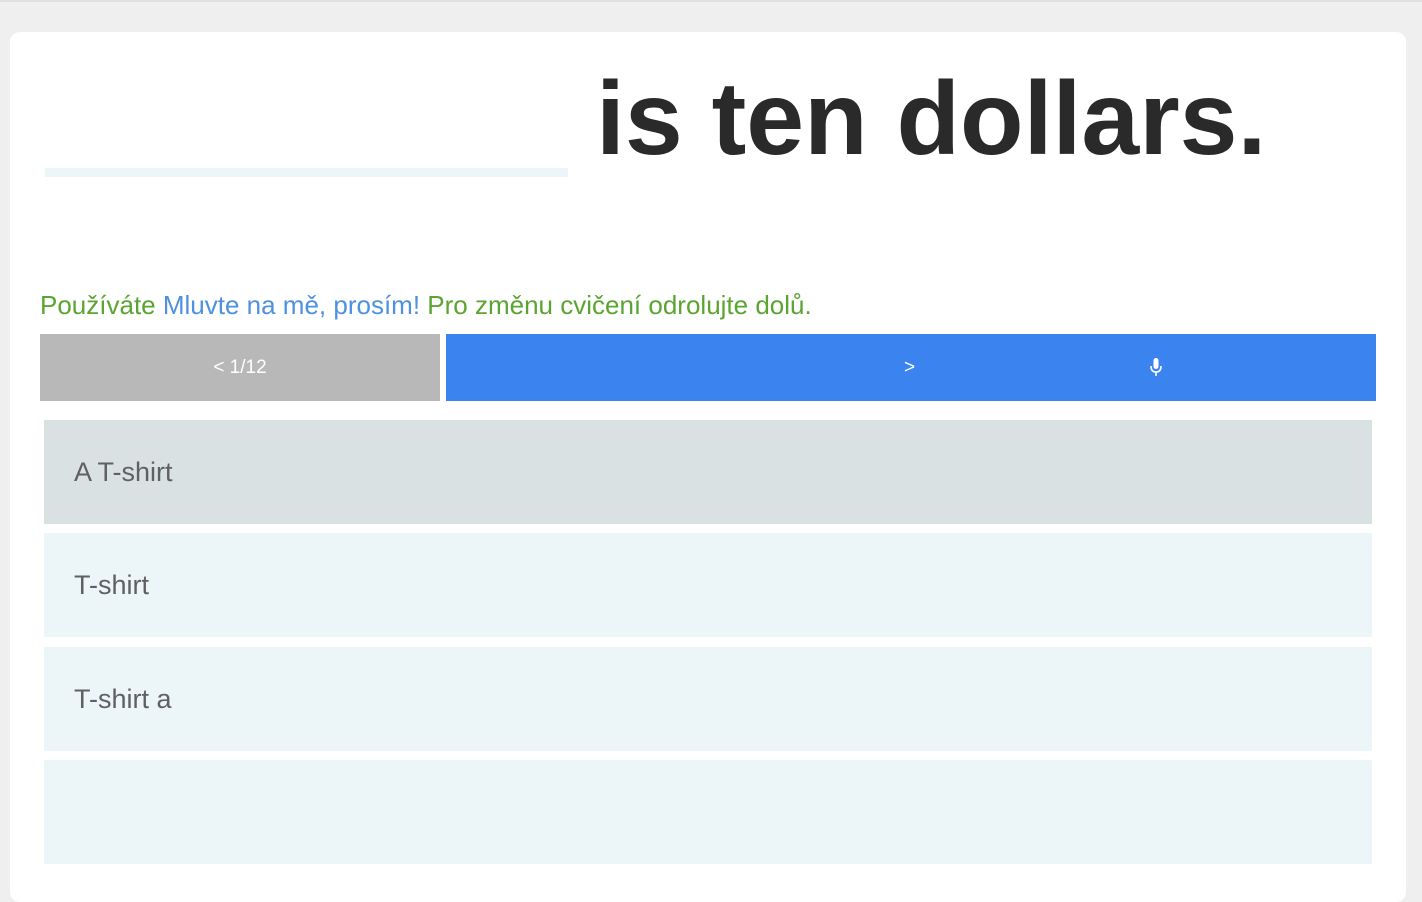 This screenshot has height=902, width=1422. I want to click on microphone-icon, so click(1156, 368).